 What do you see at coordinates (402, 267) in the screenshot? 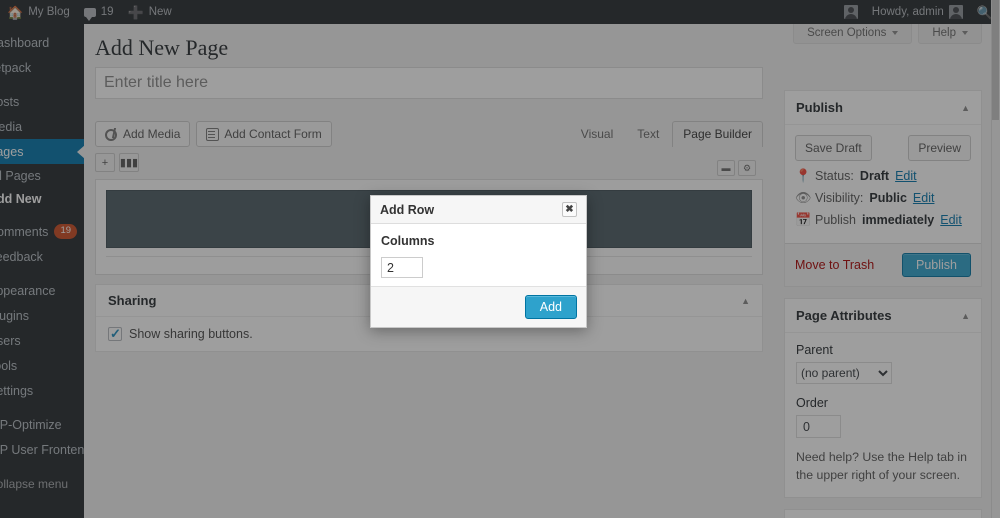
I see `columns-input` at bounding box center [402, 267].